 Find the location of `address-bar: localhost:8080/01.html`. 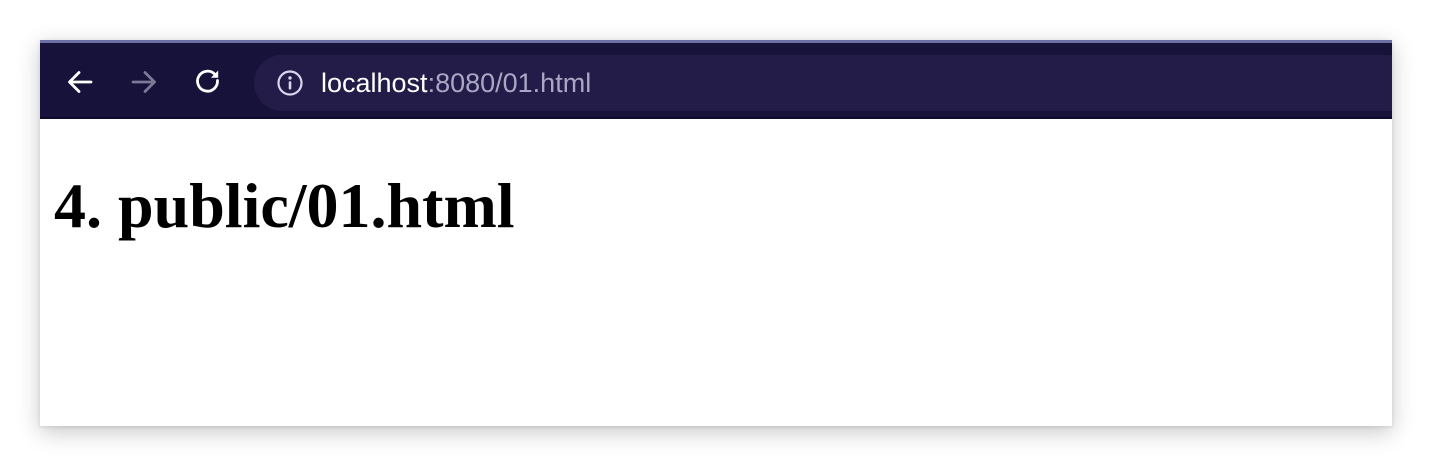

address-bar: localhost:8080/01.html is located at coordinates (823, 83).